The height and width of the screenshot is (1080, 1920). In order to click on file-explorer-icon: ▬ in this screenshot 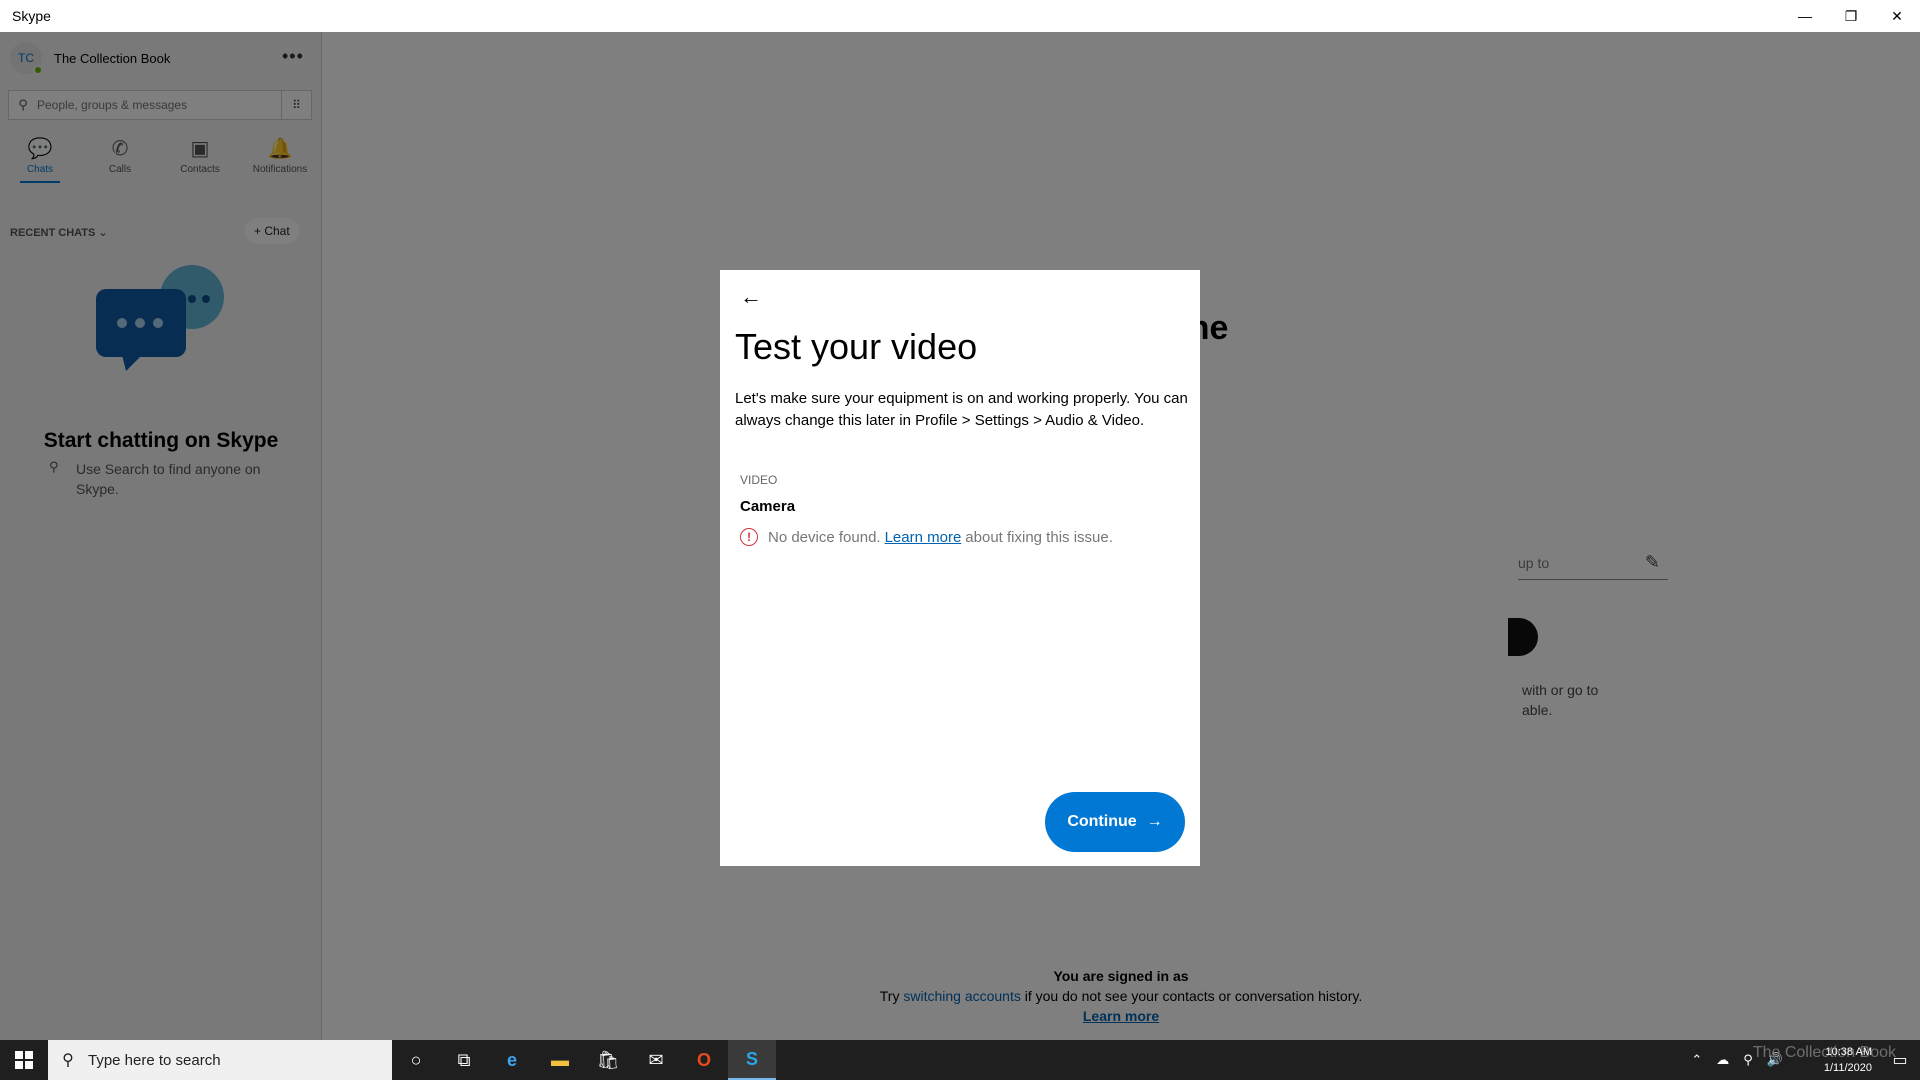, I will do `click(560, 1060)`.